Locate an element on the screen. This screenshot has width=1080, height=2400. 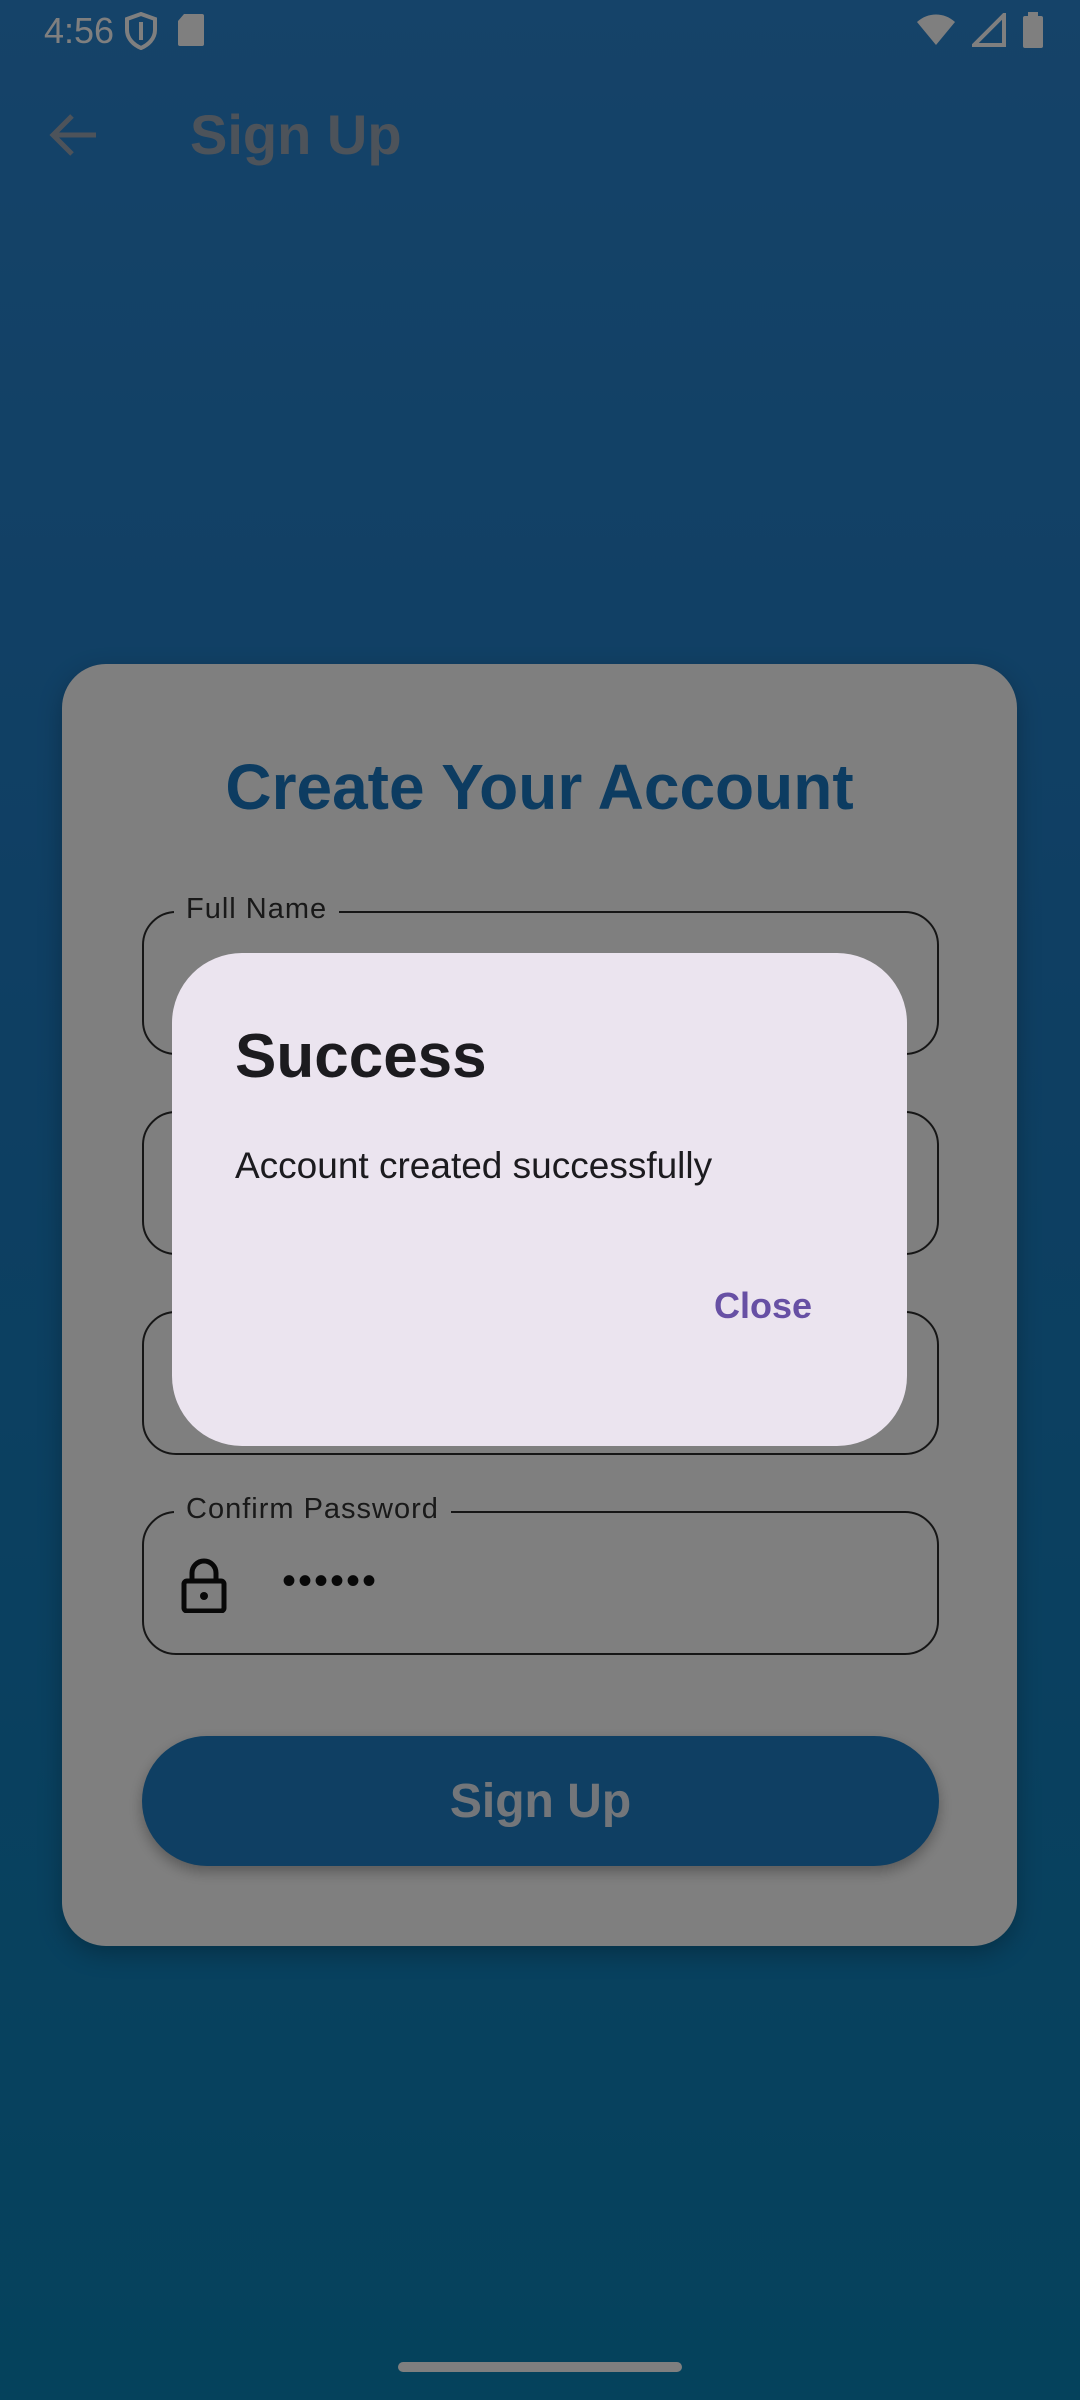
dialog-title: Success is located at coordinates (361, 1056).